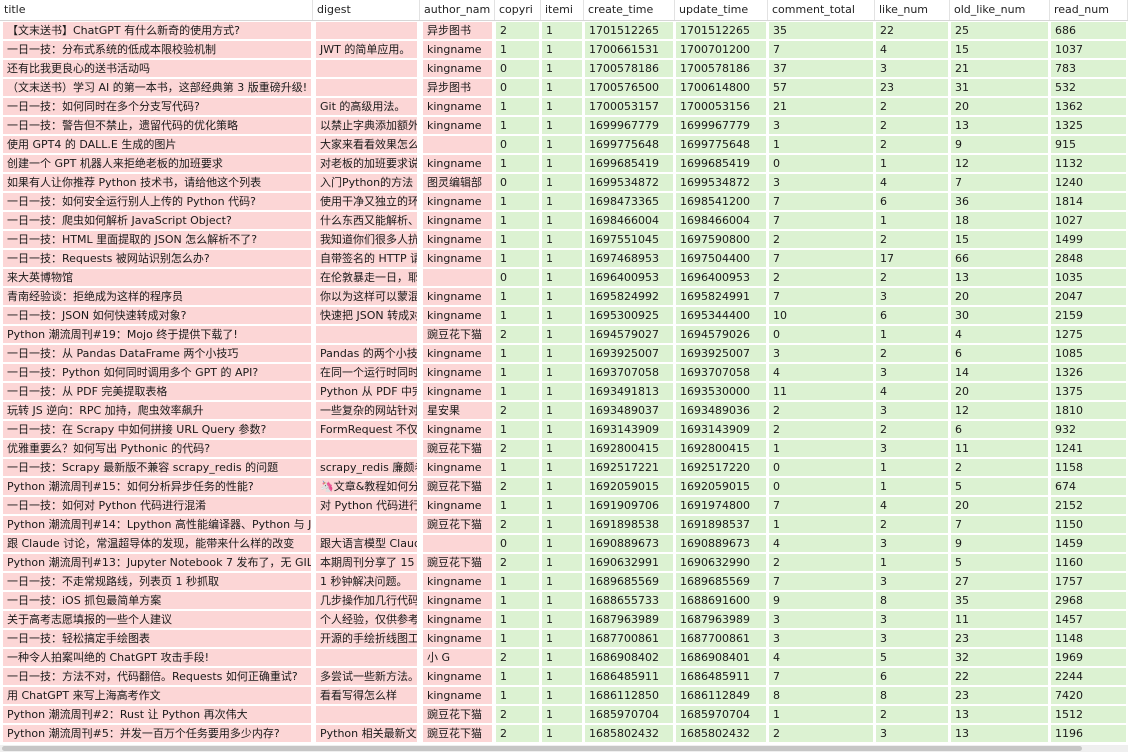 Image resolution: width=1128 pixels, height=752 pixels. Describe the element at coordinates (157, 391) in the screenshot. I see `cell-title: 一日一技：从 PDF 完美提取表格` at that location.